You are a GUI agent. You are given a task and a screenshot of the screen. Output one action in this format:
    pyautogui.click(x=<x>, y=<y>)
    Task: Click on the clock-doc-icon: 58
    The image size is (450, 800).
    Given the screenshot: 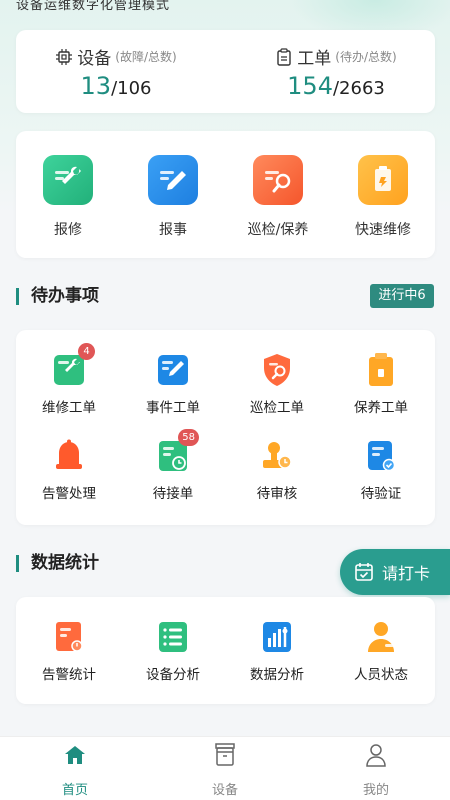 What is the action you would take?
    pyautogui.click(x=178, y=451)
    